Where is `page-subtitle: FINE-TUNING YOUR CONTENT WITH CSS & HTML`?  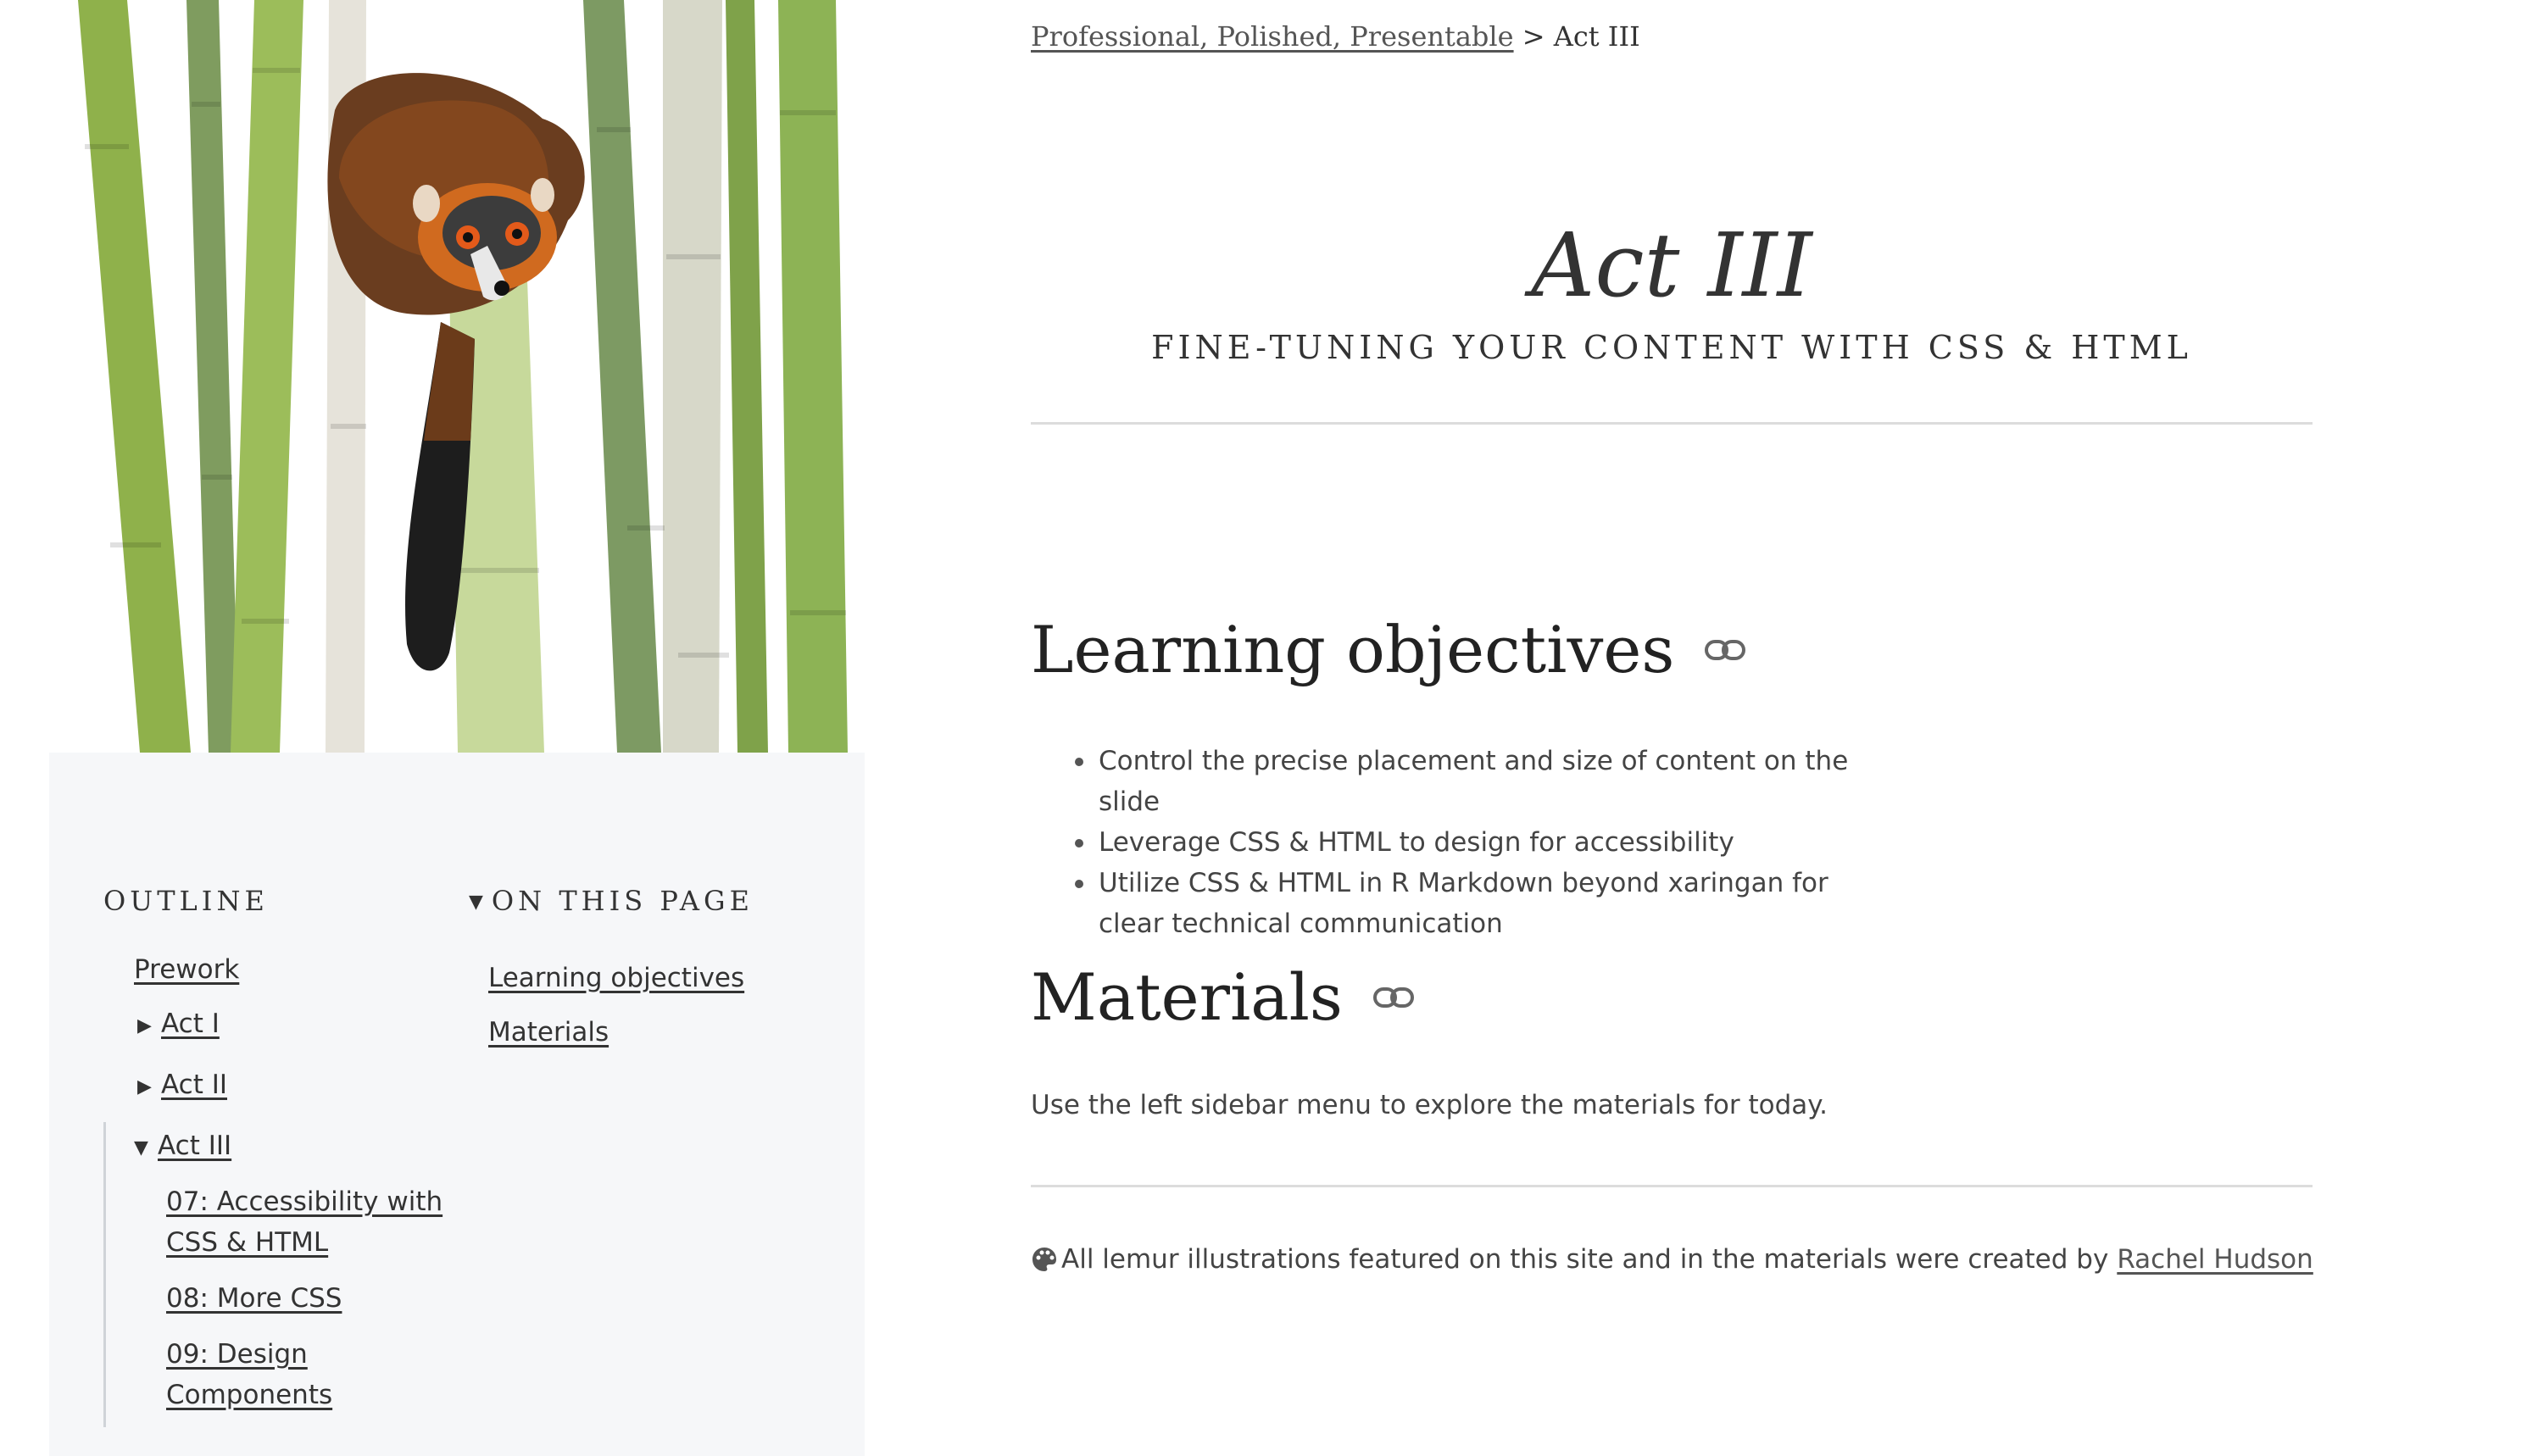
page-subtitle: FINE-TUNING YOUR CONTENT WITH CSS & HTML is located at coordinates (1671, 347).